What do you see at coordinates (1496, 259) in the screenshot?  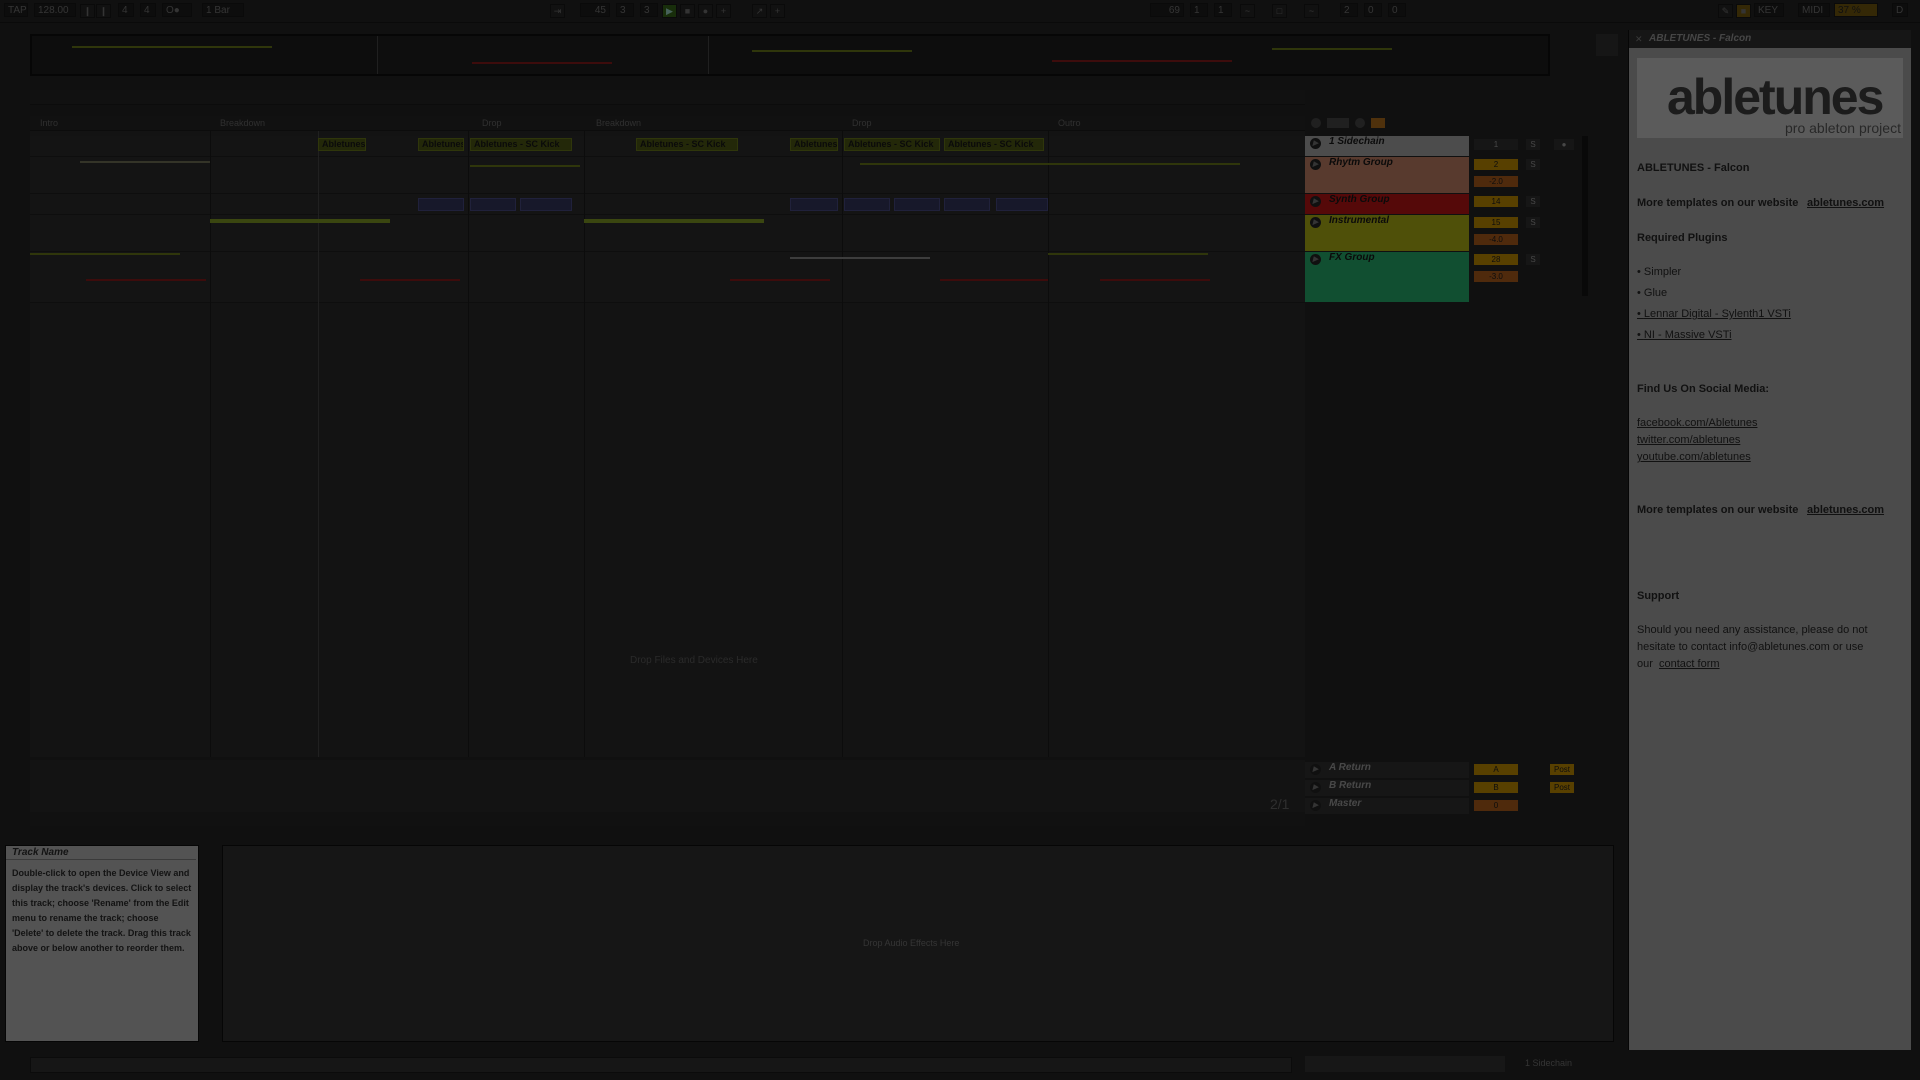 I see `track-number: 28` at bounding box center [1496, 259].